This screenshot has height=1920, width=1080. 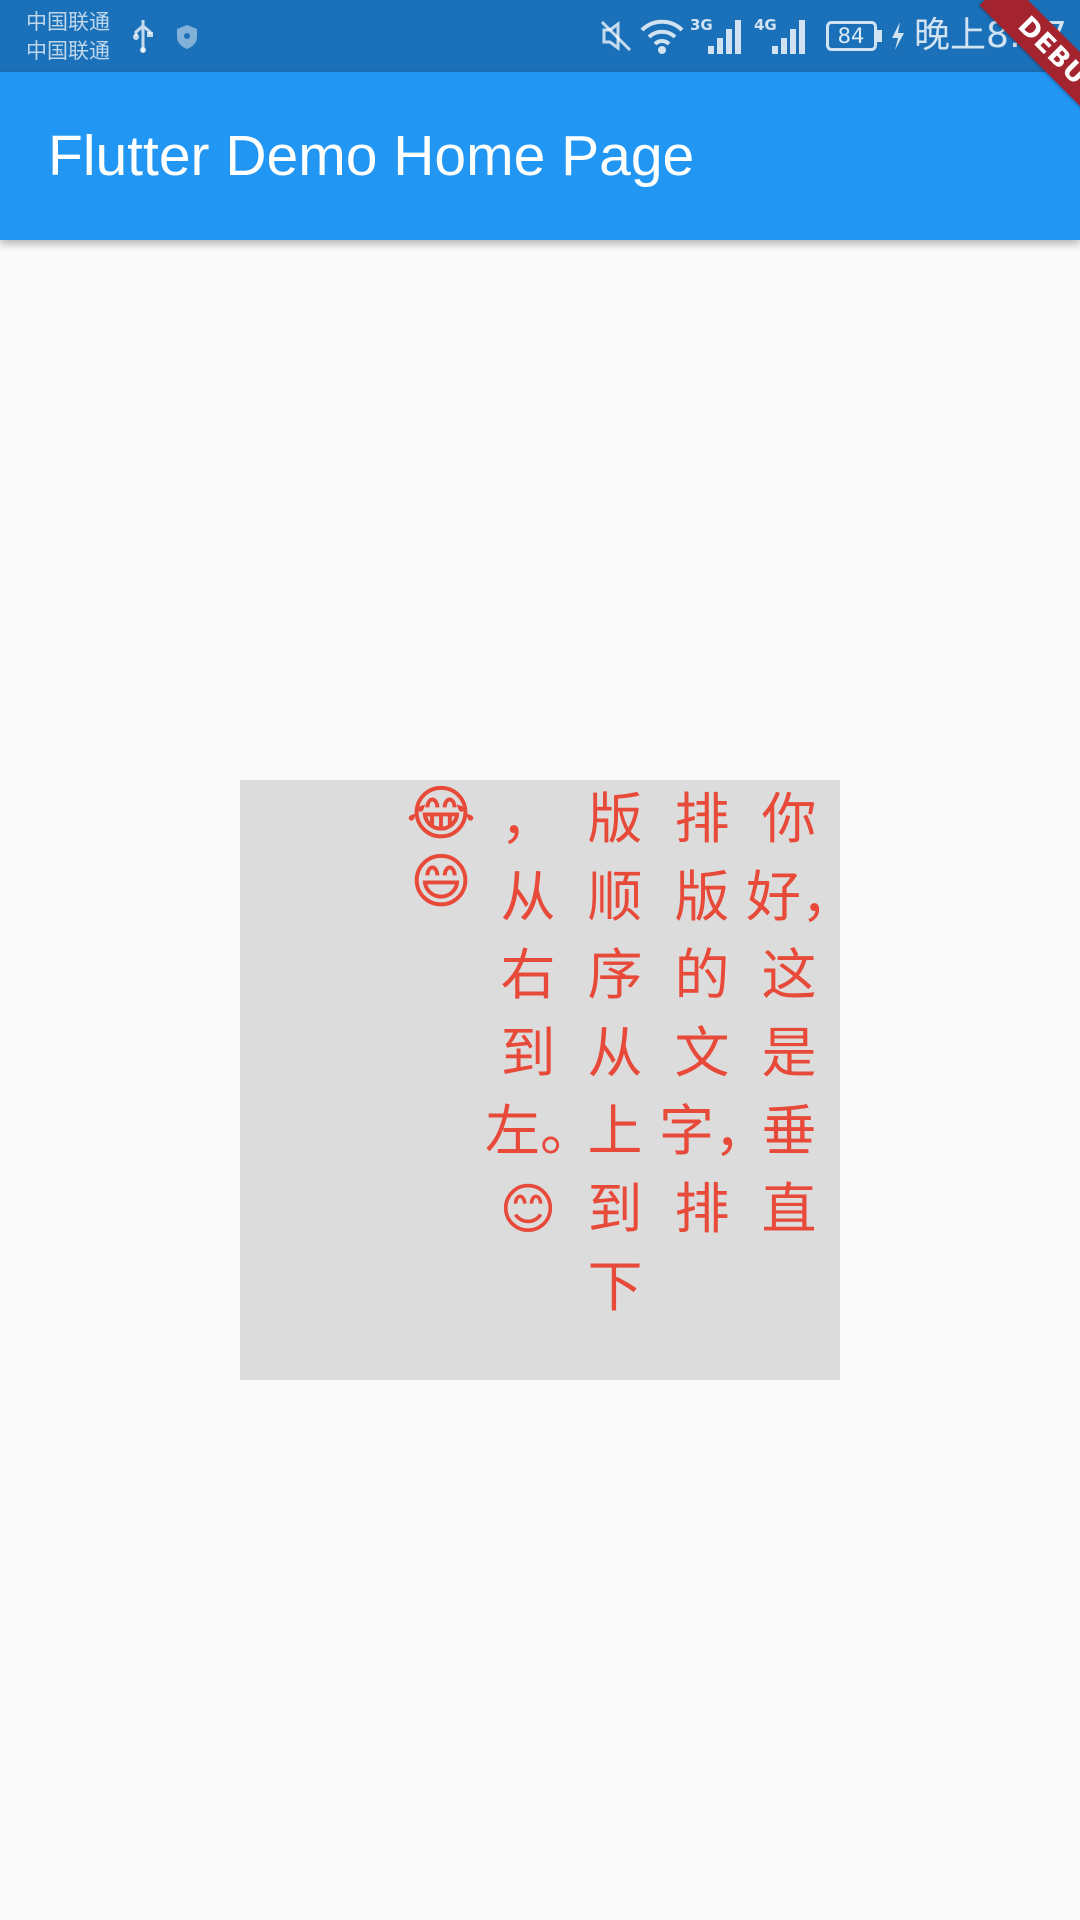 I want to click on mute-icon, so click(x=616, y=36).